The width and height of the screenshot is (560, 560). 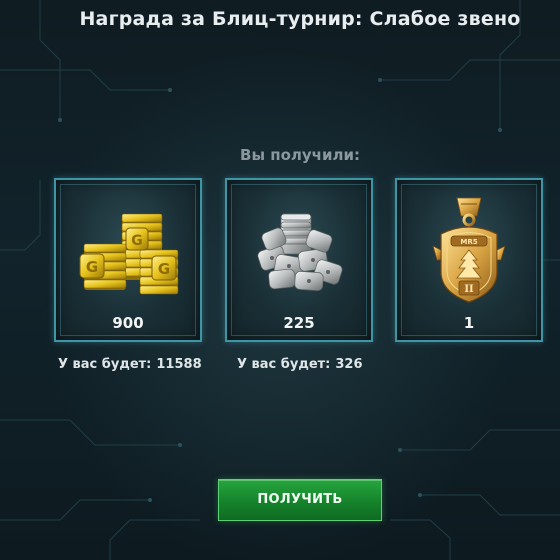 I want to click on page-title: Награда за Блиц-турнир: Слабое звено, so click(x=300, y=19).